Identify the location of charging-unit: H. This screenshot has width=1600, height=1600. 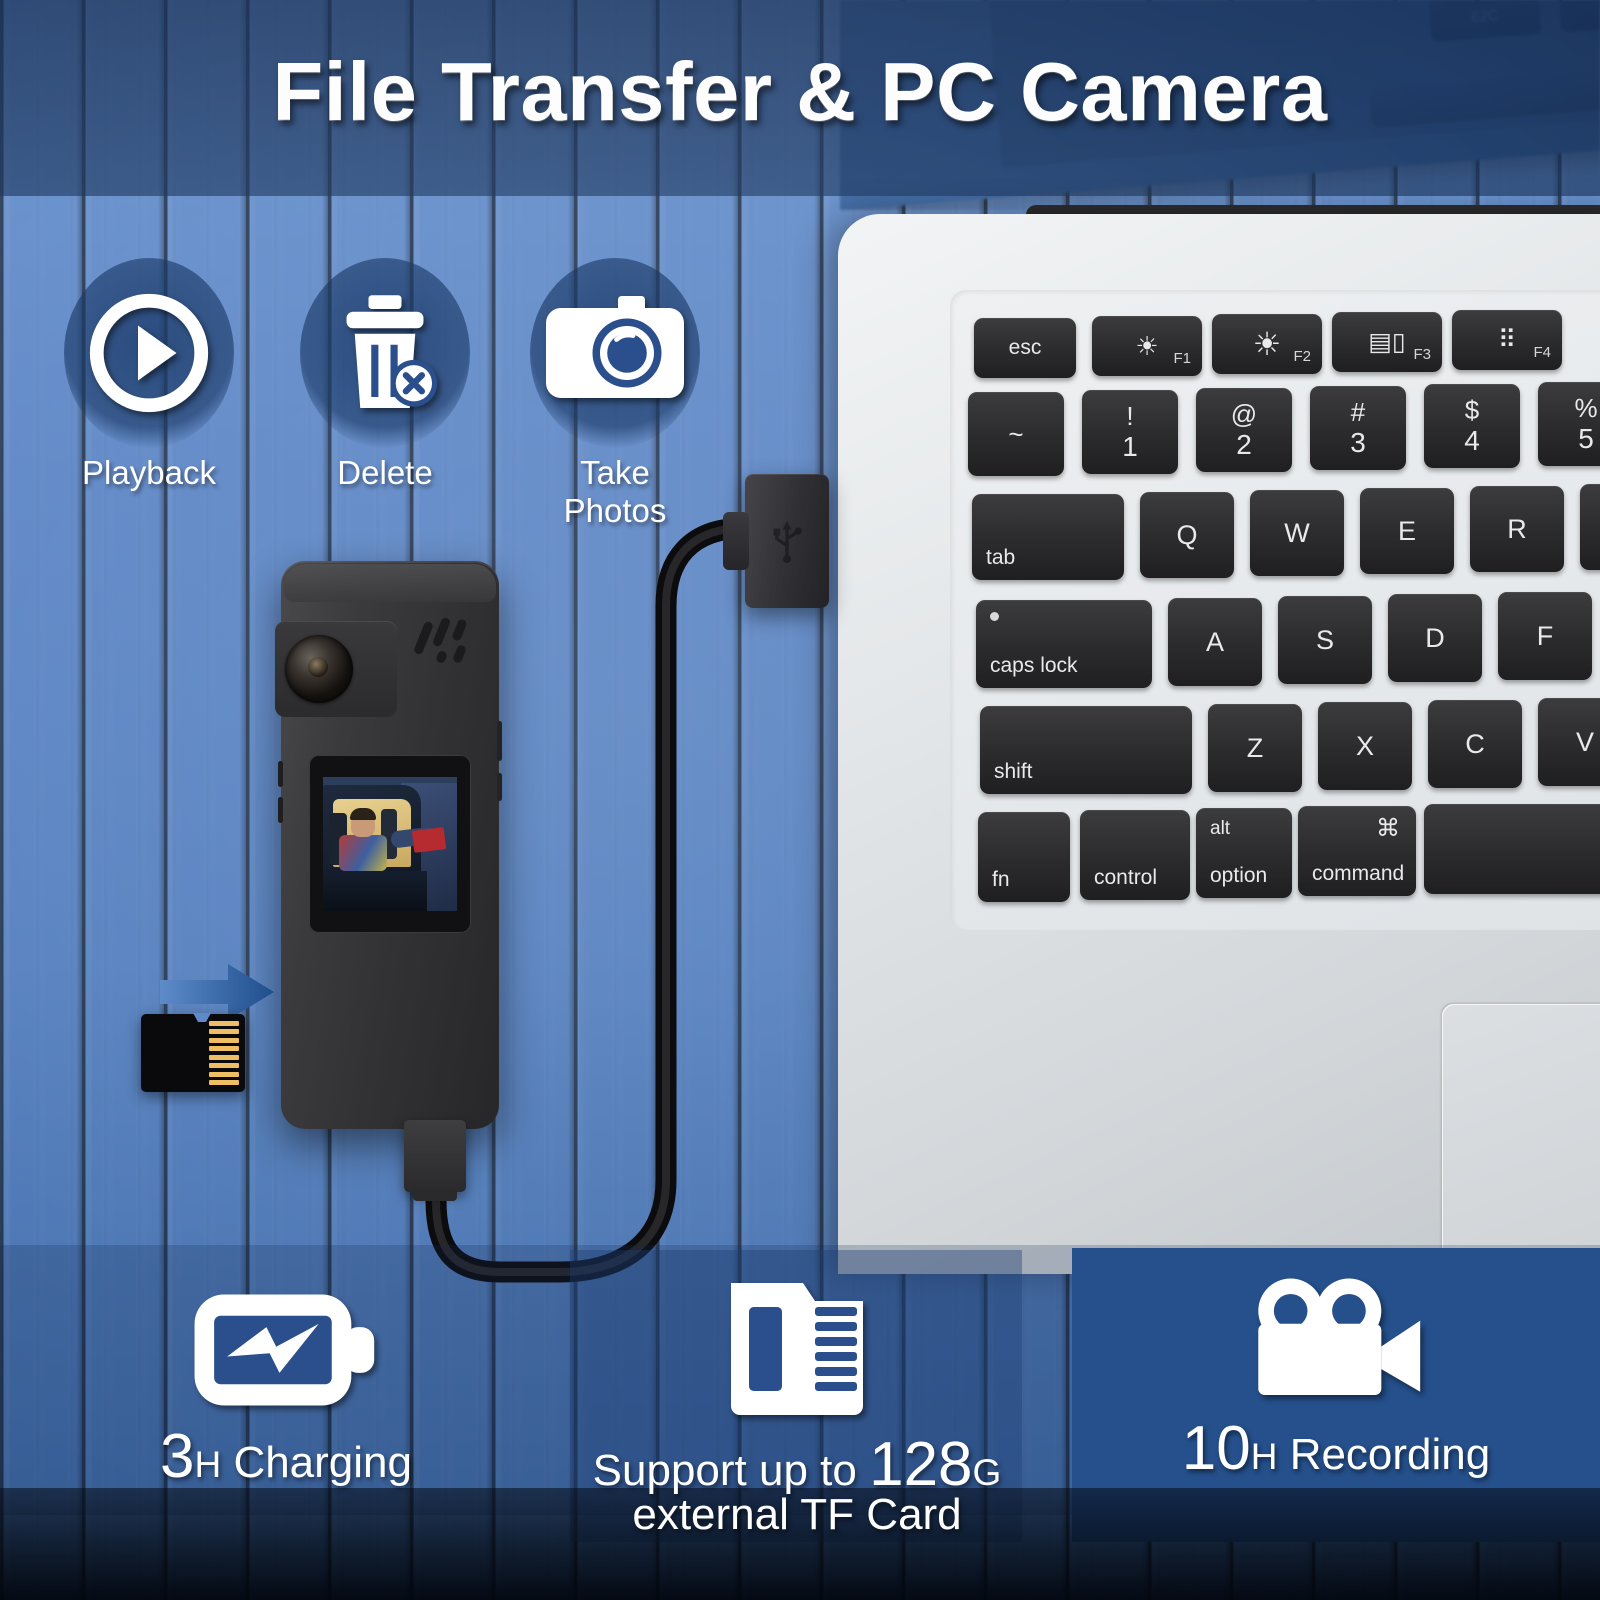
(208, 1464).